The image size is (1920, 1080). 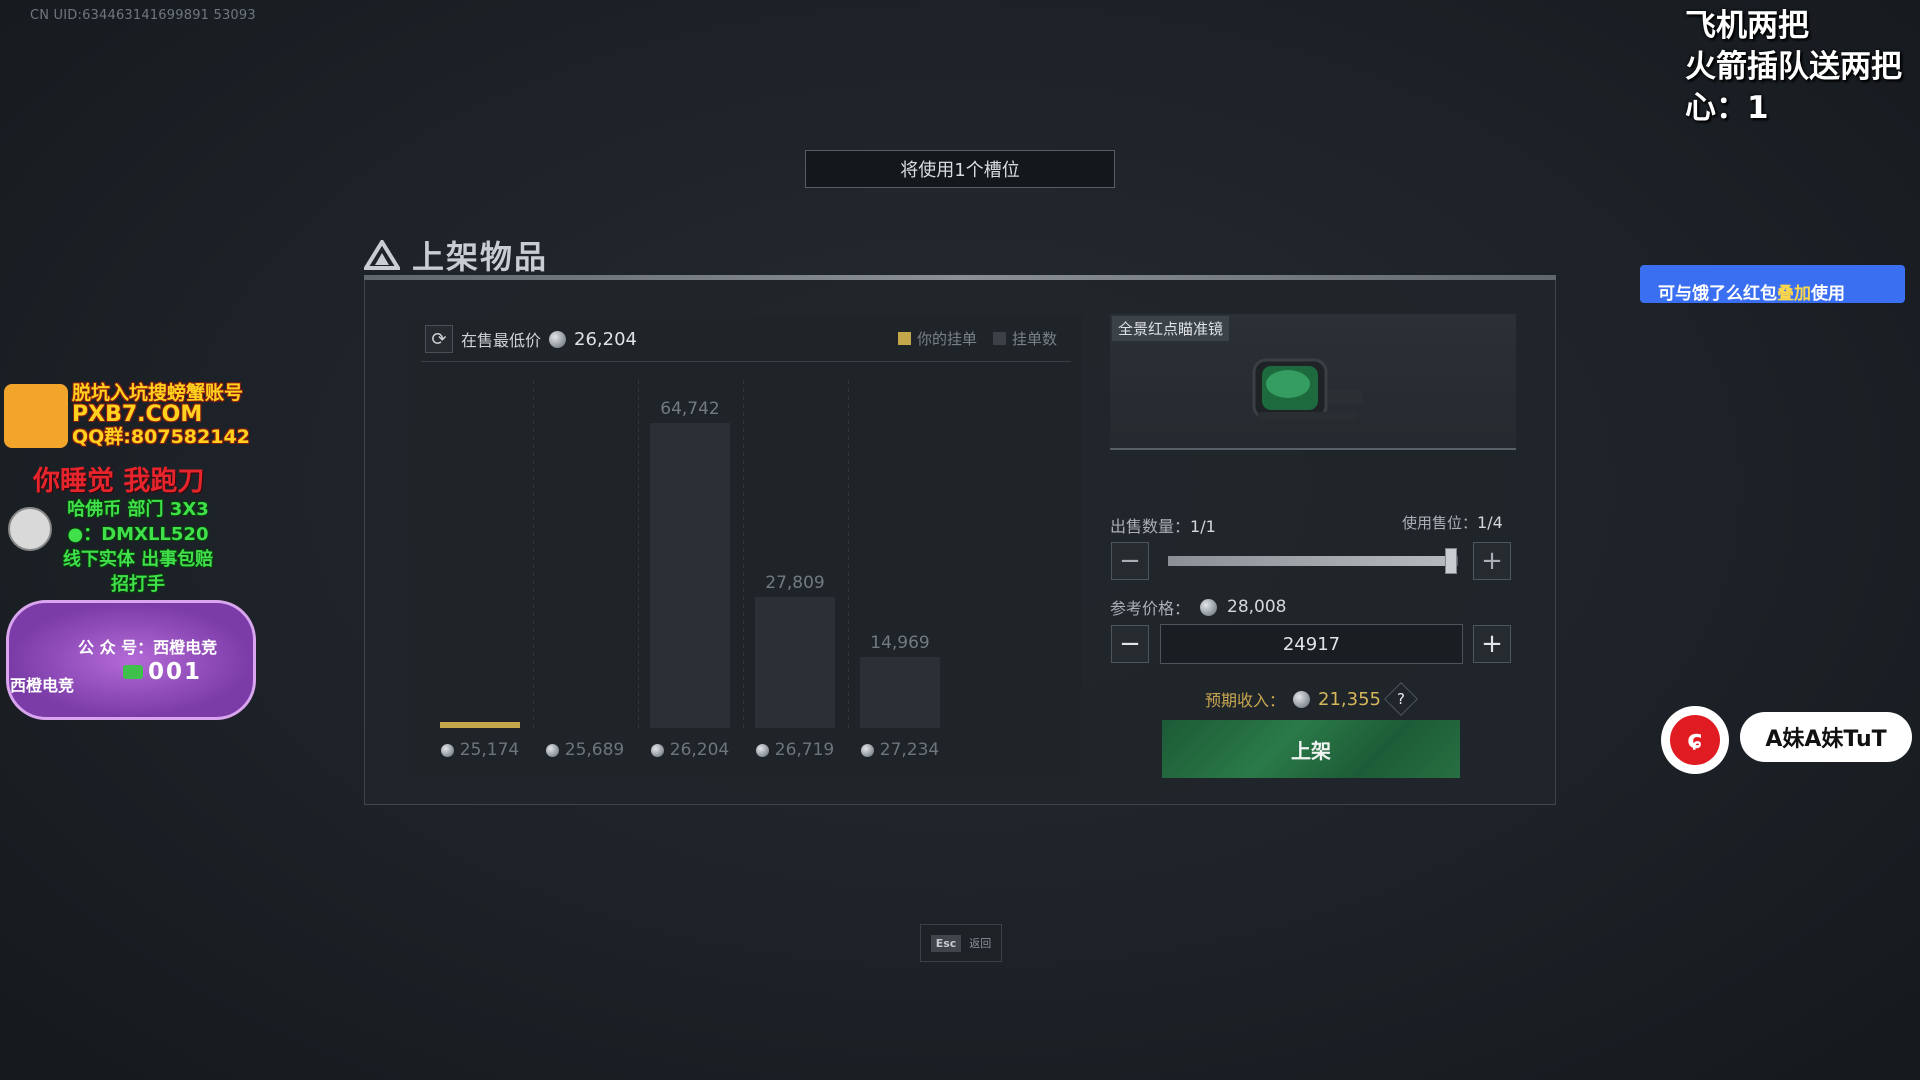 I want to click on price-input: 24917, so click(x=1311, y=644).